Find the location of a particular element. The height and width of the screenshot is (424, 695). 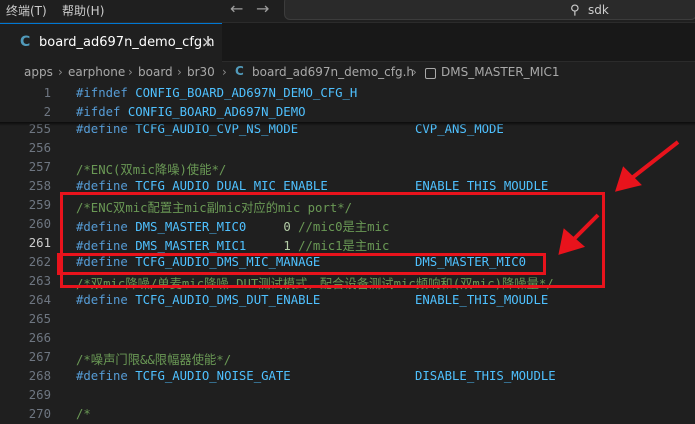

red-arrow-lower is located at coordinates (579, 234).